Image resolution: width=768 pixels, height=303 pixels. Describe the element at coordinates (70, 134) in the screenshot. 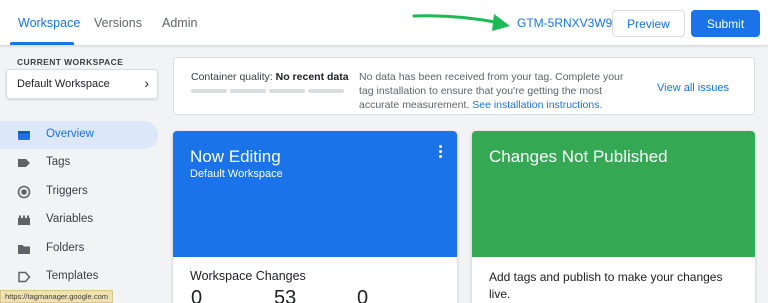

I see `sidebar-item-label: Overview` at that location.